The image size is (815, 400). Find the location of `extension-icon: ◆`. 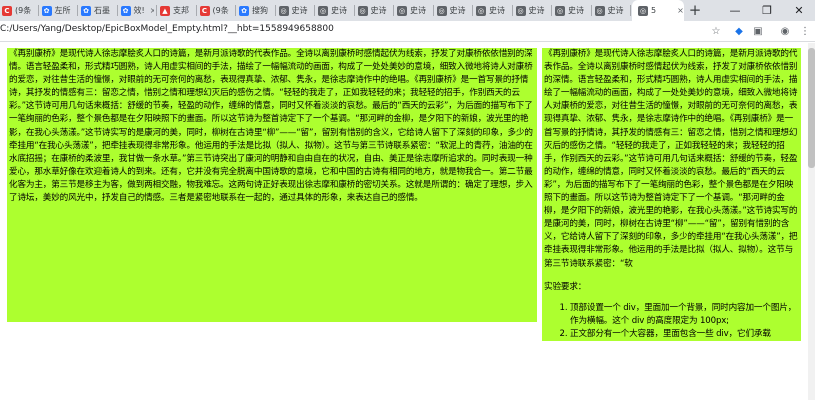

extension-icon: ◆ is located at coordinates (739, 31).